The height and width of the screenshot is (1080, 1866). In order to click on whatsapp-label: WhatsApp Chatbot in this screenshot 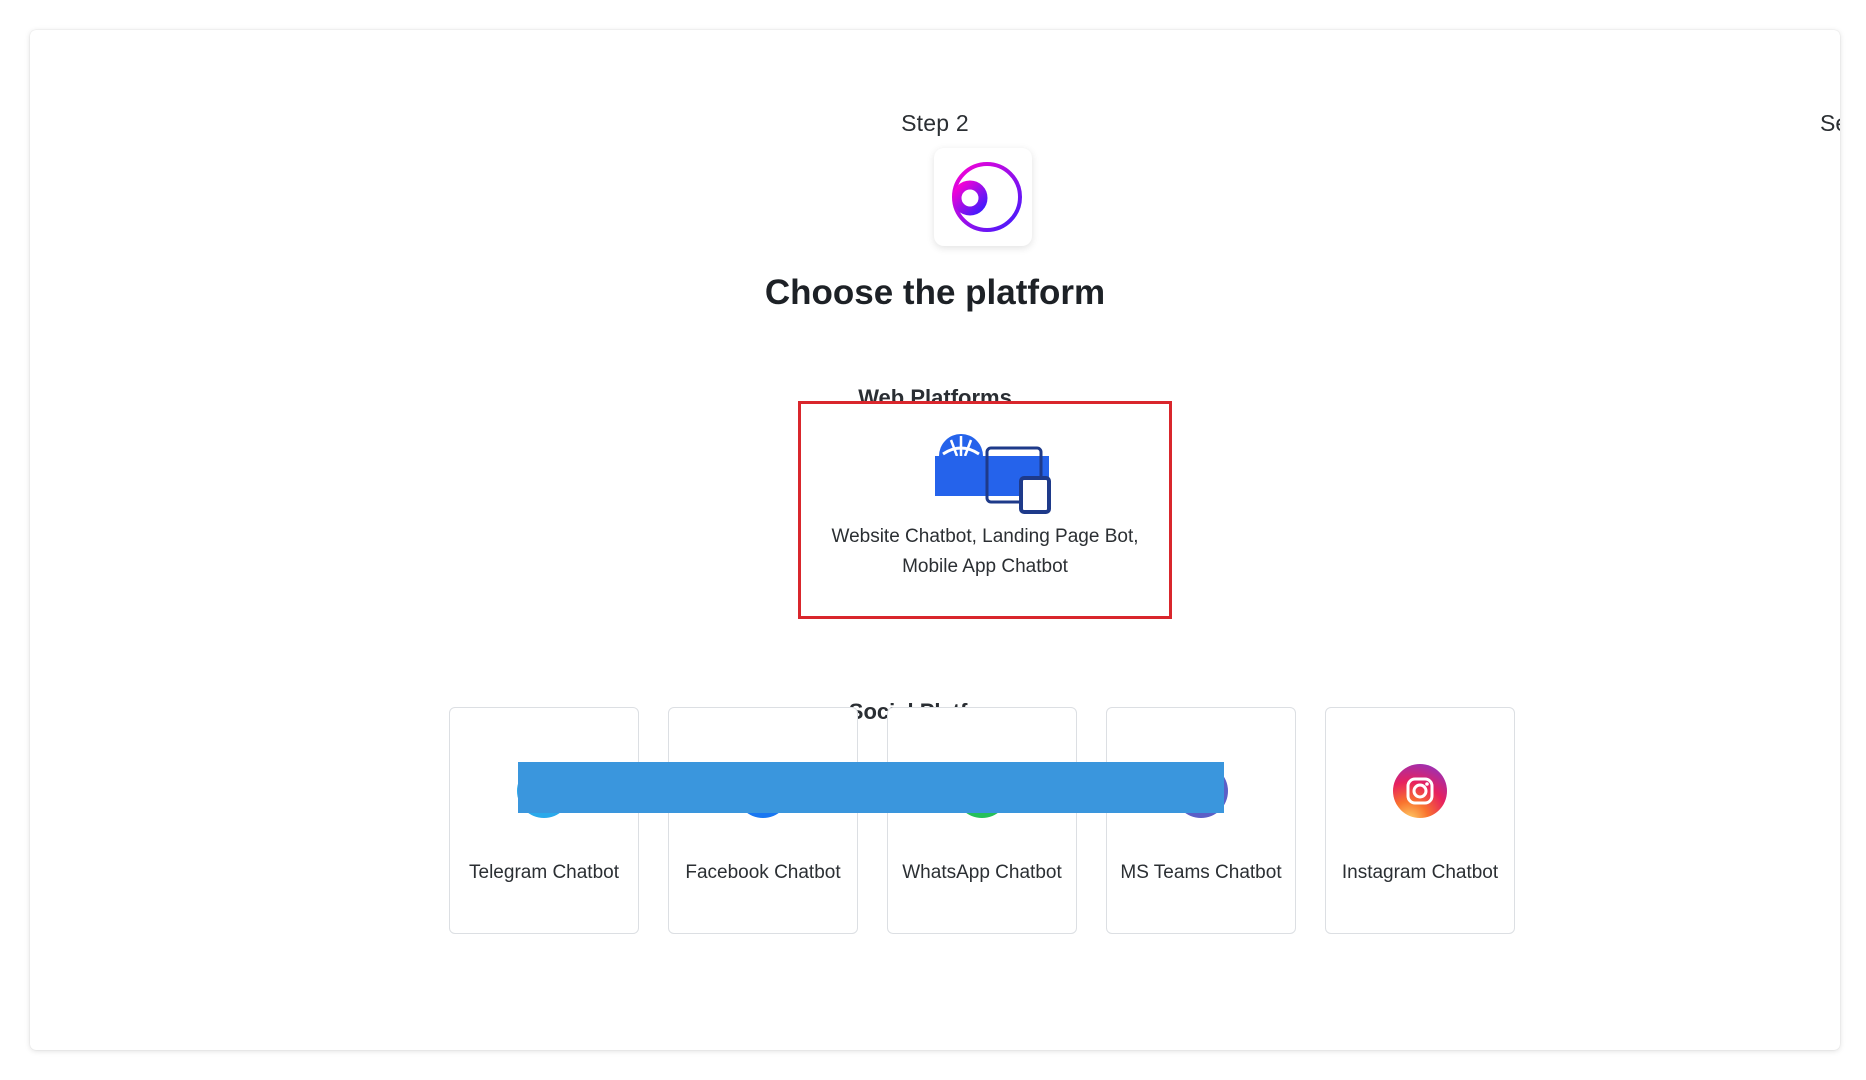, I will do `click(982, 872)`.